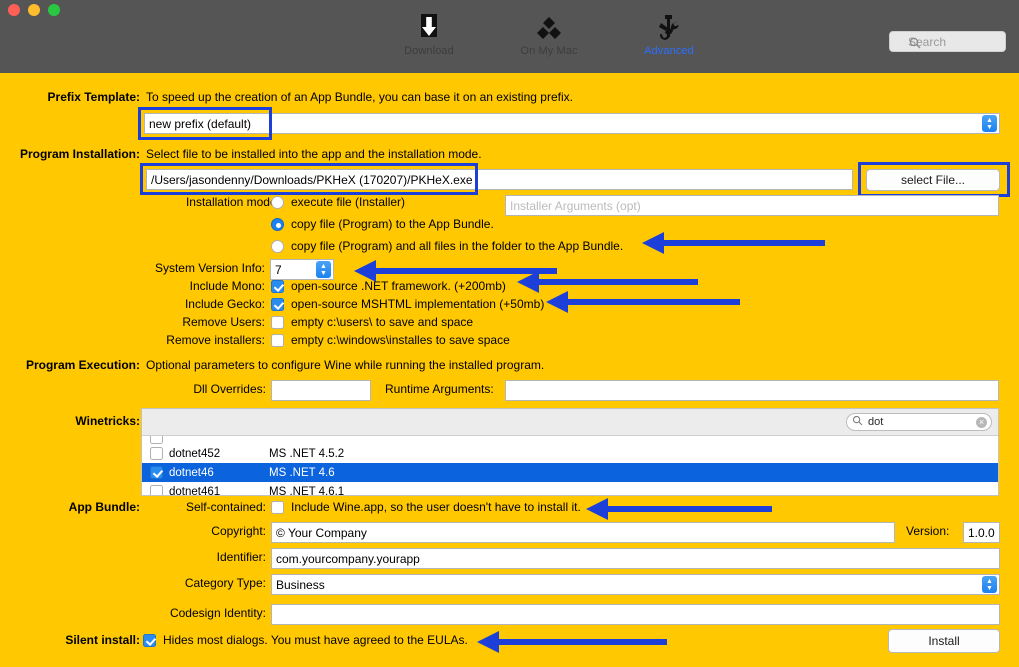 This screenshot has height=667, width=1019. Describe the element at coordinates (382, 322) in the screenshot. I see `remove-users-text: empty c:\users\ to save and space` at that location.